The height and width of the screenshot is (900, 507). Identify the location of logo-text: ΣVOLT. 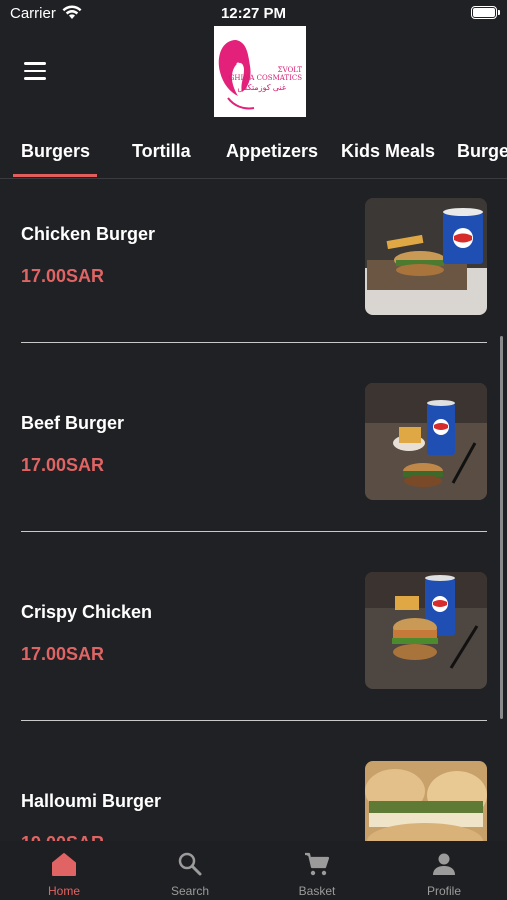
(289, 70).